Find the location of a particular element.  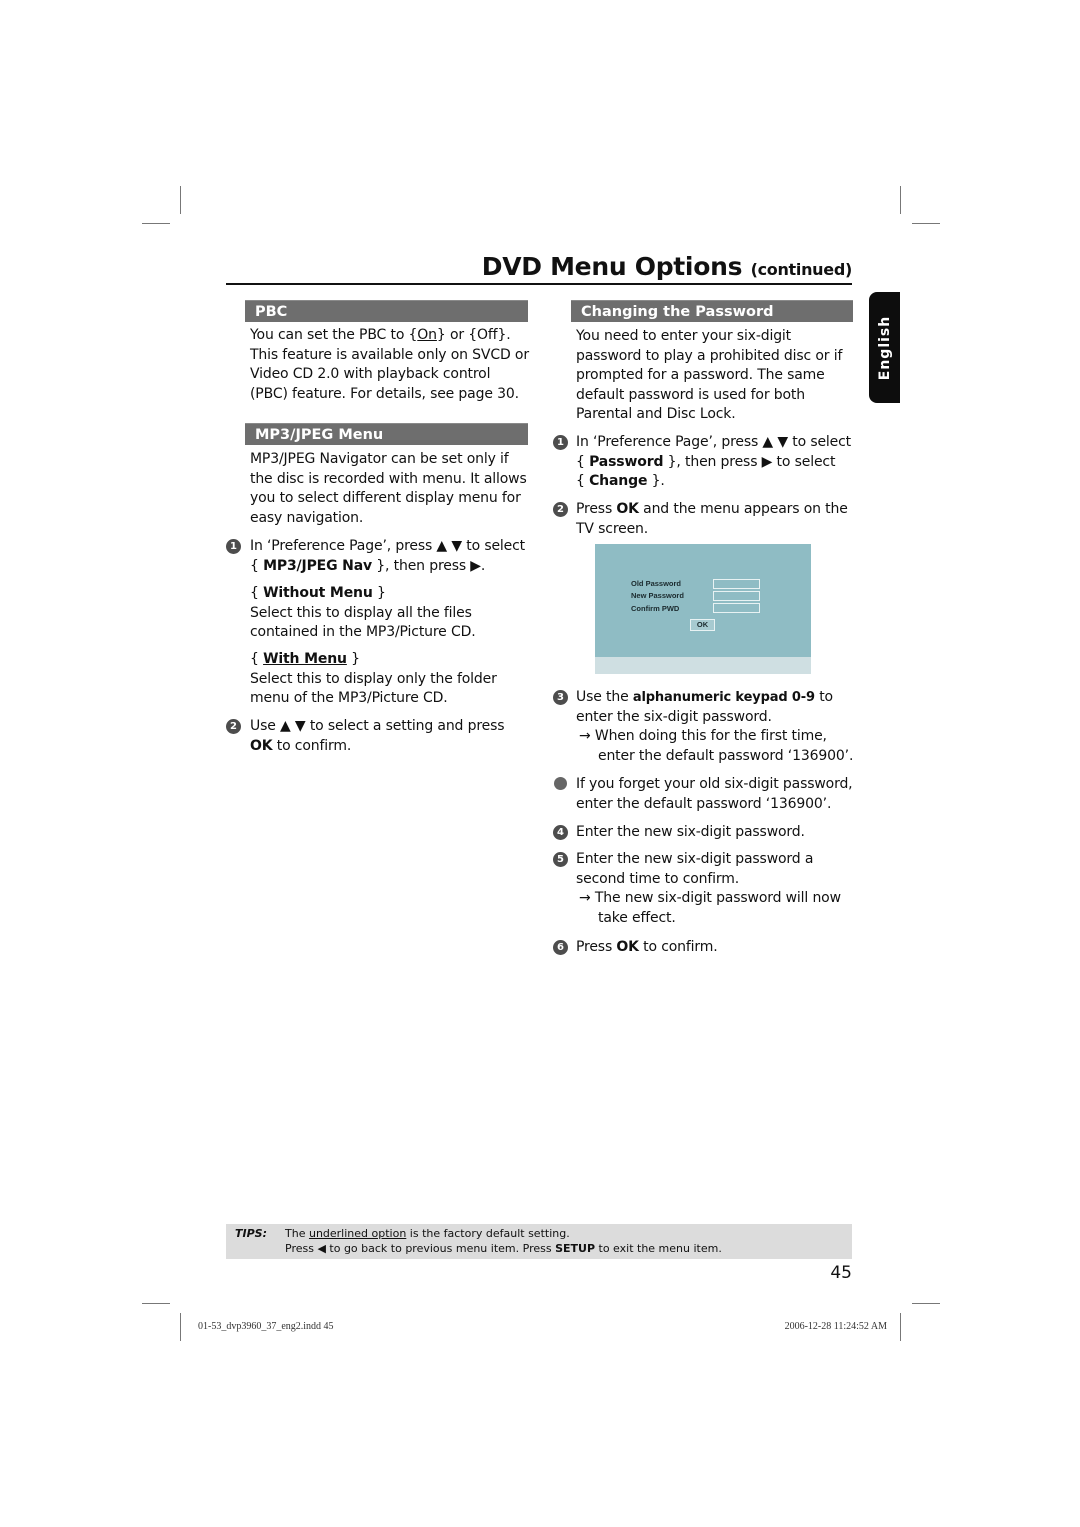

text-line: { Change }. is located at coordinates (620, 481).